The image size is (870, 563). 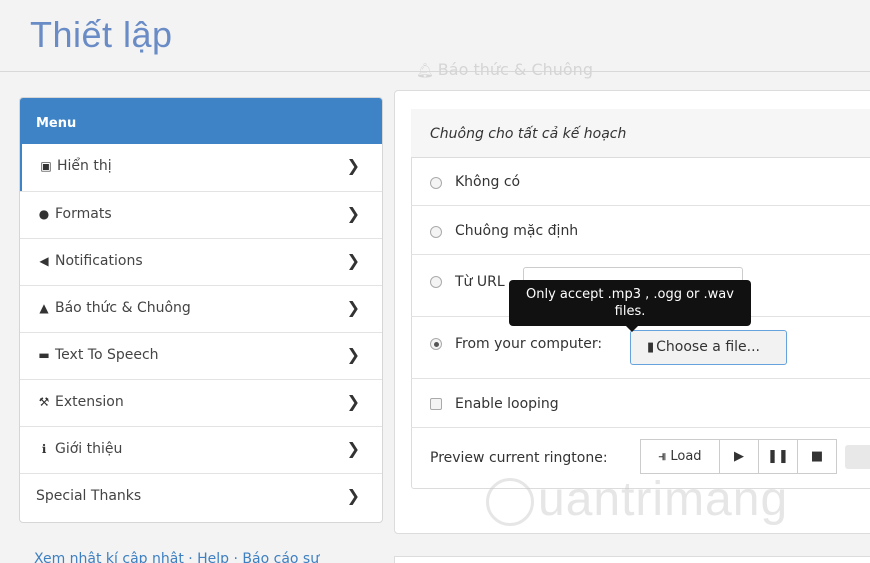 What do you see at coordinates (44, 261) in the screenshot?
I see `bullhorn-icon: ◀` at bounding box center [44, 261].